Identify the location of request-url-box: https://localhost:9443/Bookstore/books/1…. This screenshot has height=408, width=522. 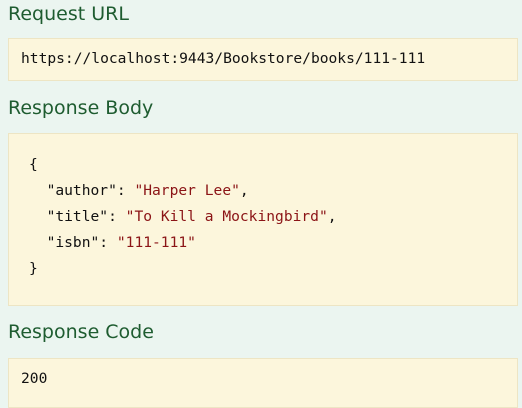
(263, 59).